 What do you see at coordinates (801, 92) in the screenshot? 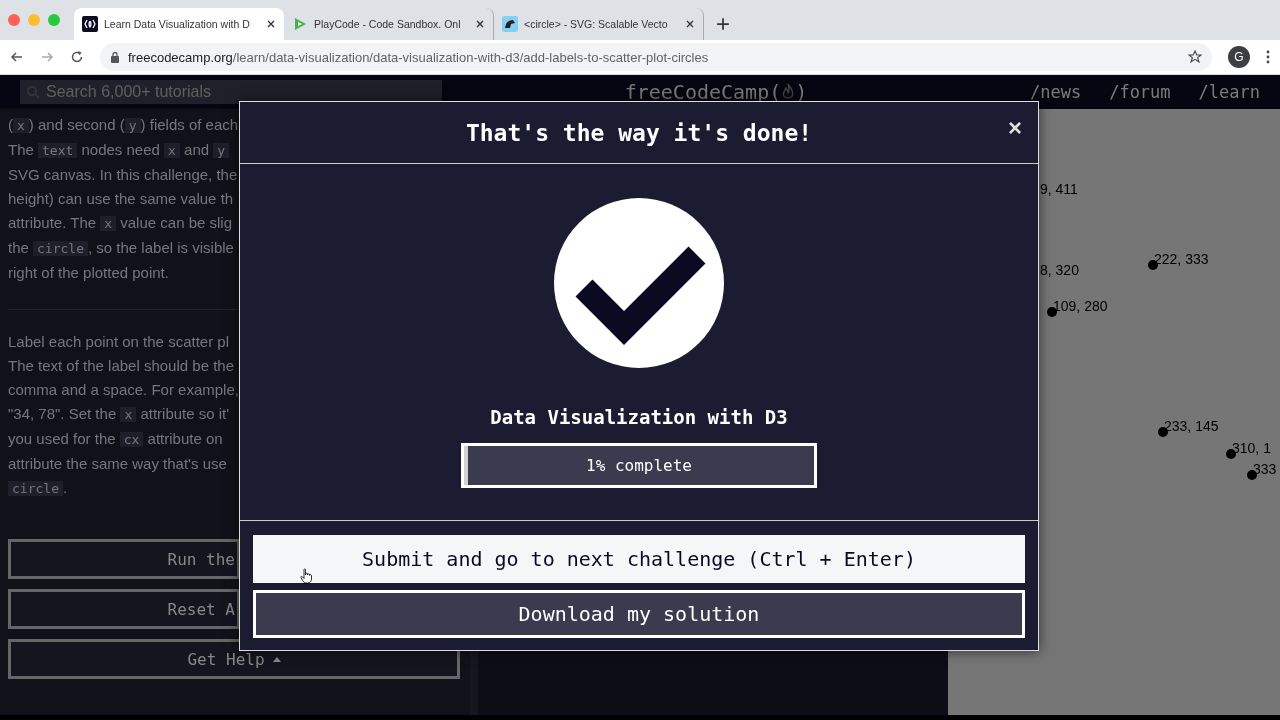
I see `logo-text: )` at bounding box center [801, 92].